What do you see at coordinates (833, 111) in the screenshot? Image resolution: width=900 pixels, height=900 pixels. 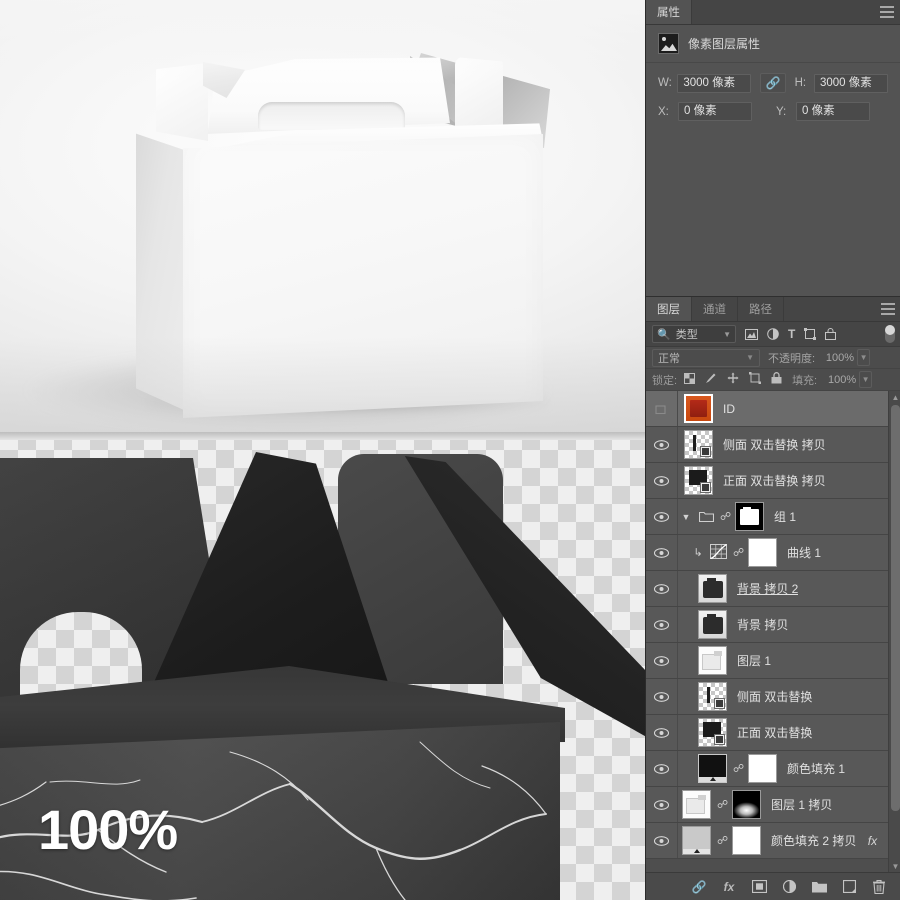 I see `y-input: 0 像素` at bounding box center [833, 111].